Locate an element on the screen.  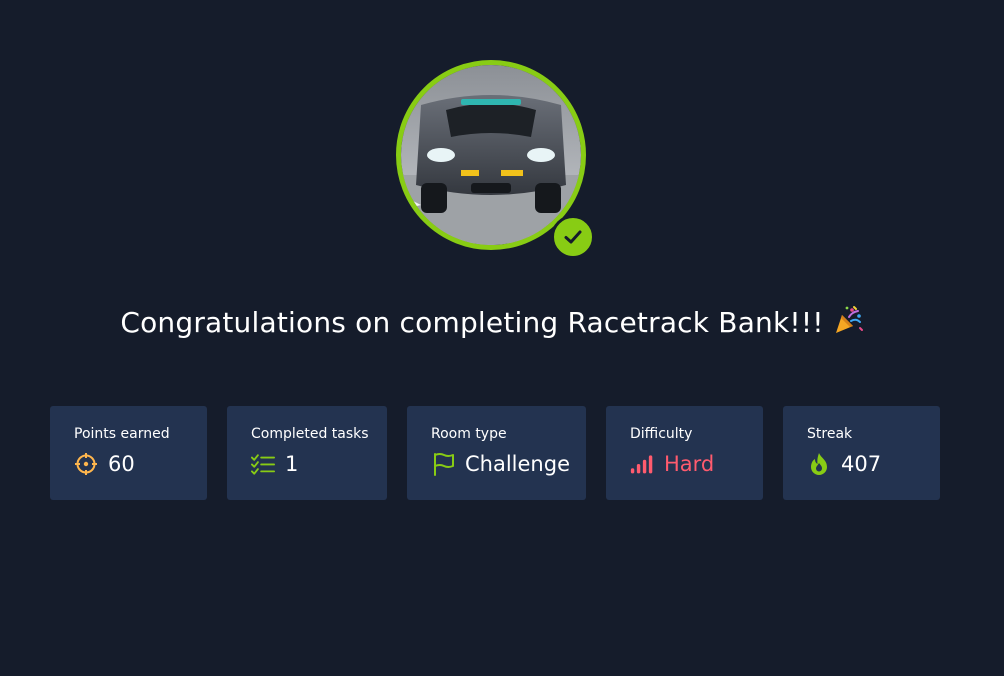
stat-card-difficulty: Difficulty Hard is located at coordinates (684, 453).